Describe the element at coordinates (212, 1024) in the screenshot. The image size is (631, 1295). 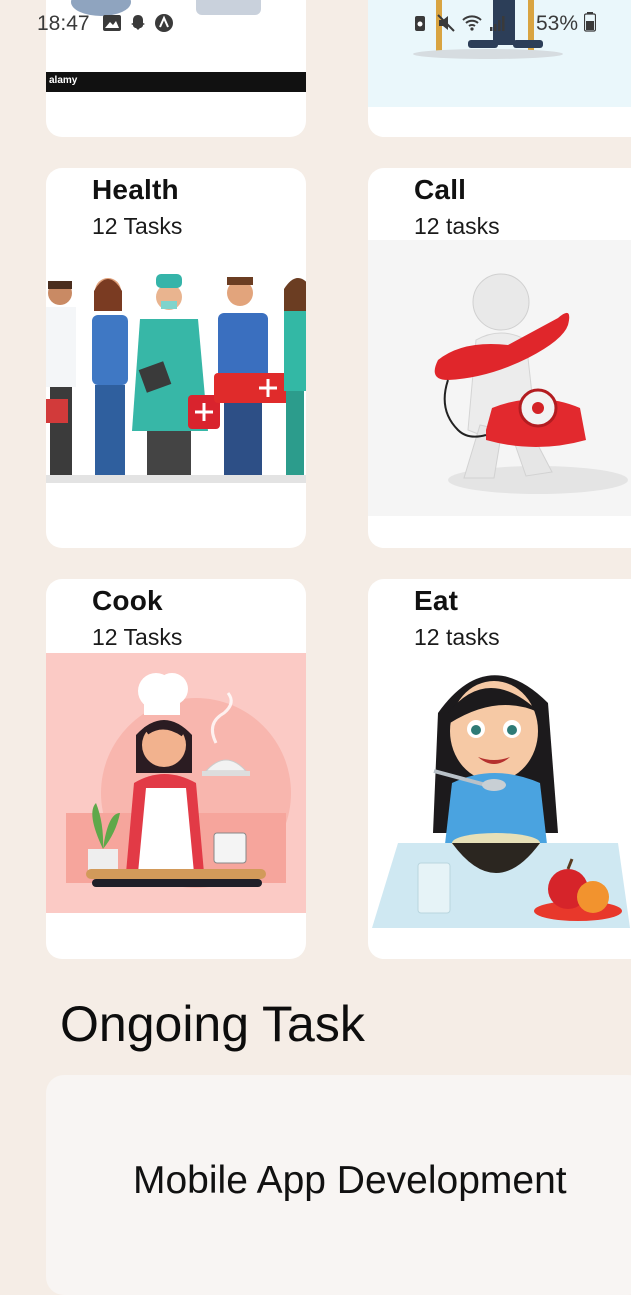
I see `ongoing-section-title: Ongoing Task` at that location.